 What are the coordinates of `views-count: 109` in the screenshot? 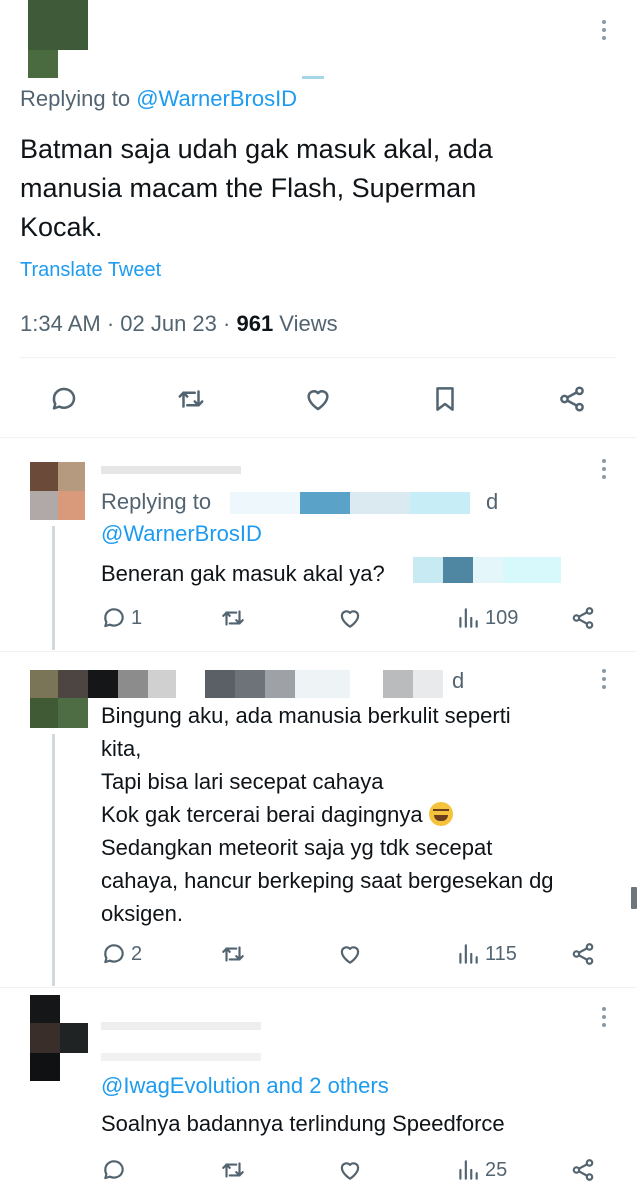 It's located at (502, 617).